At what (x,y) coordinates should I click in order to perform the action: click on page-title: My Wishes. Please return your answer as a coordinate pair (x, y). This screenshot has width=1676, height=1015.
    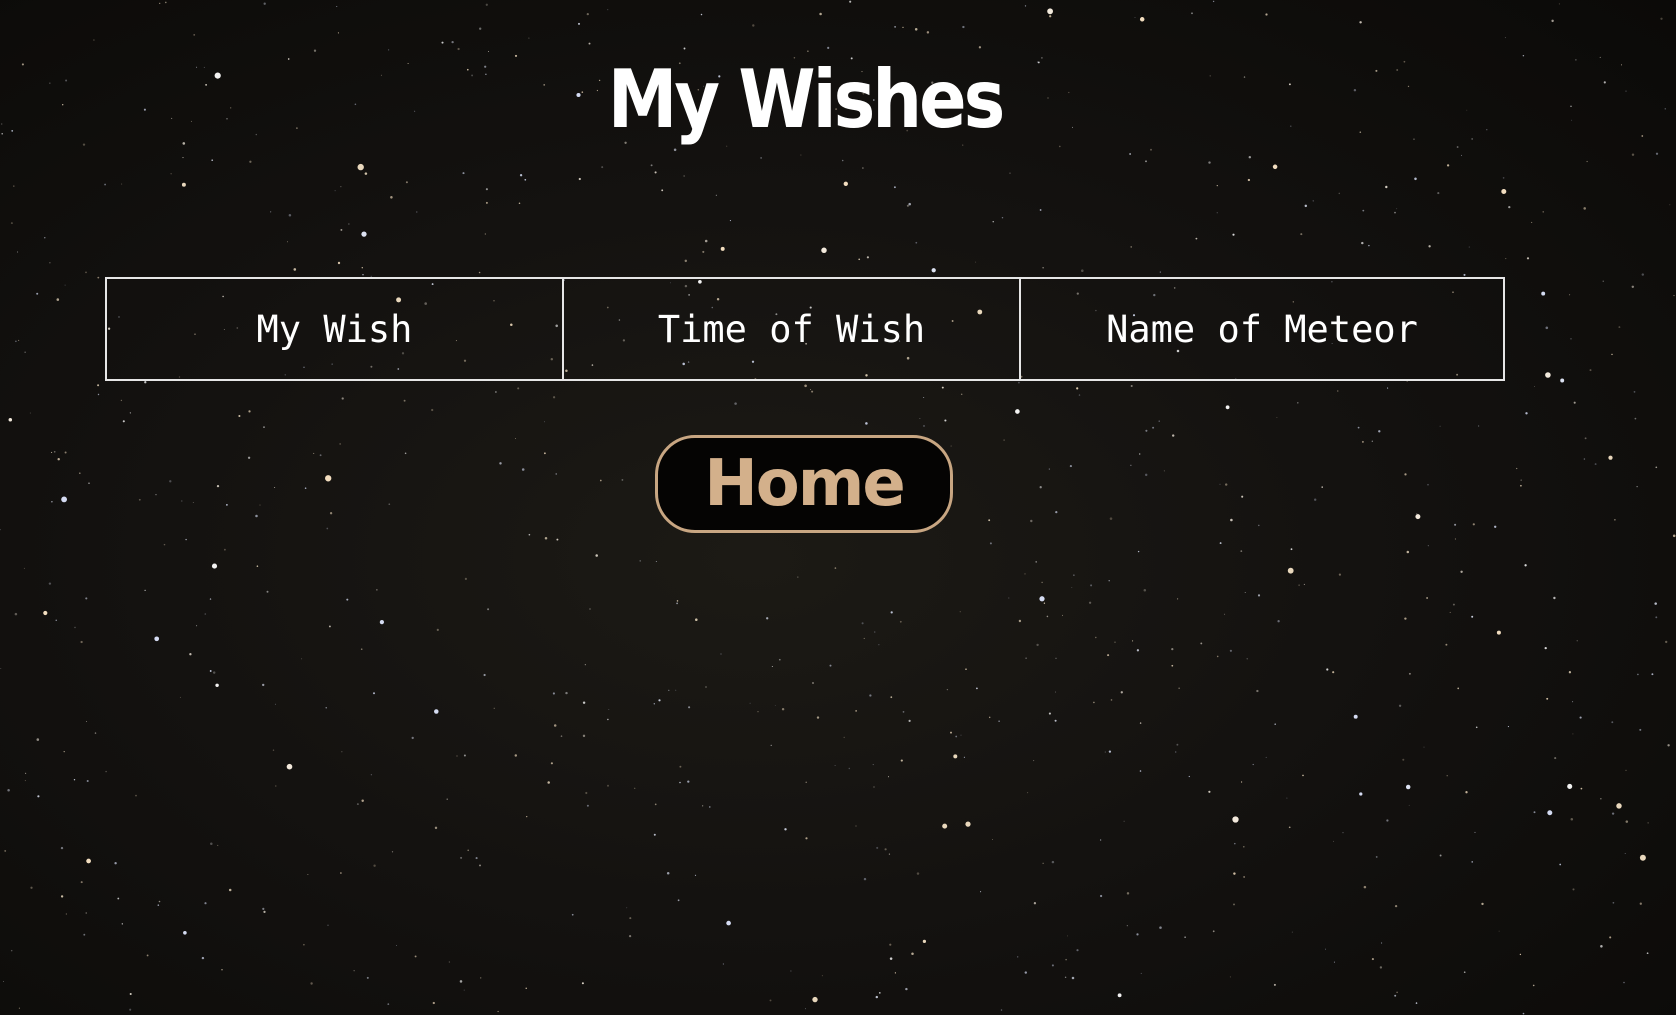
    Looking at the image, I should click on (806, 99).